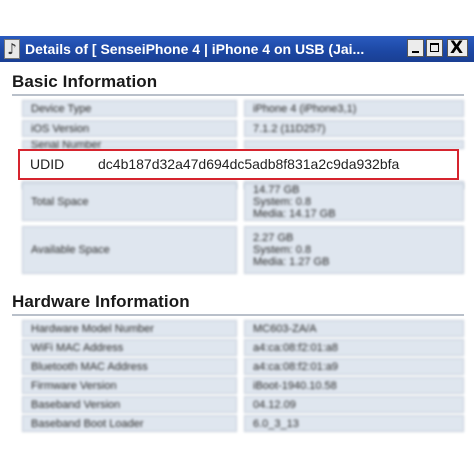 This screenshot has height=474, width=474. I want to click on row-value: iPhone 4 (iPhone3,1), so click(354, 108).